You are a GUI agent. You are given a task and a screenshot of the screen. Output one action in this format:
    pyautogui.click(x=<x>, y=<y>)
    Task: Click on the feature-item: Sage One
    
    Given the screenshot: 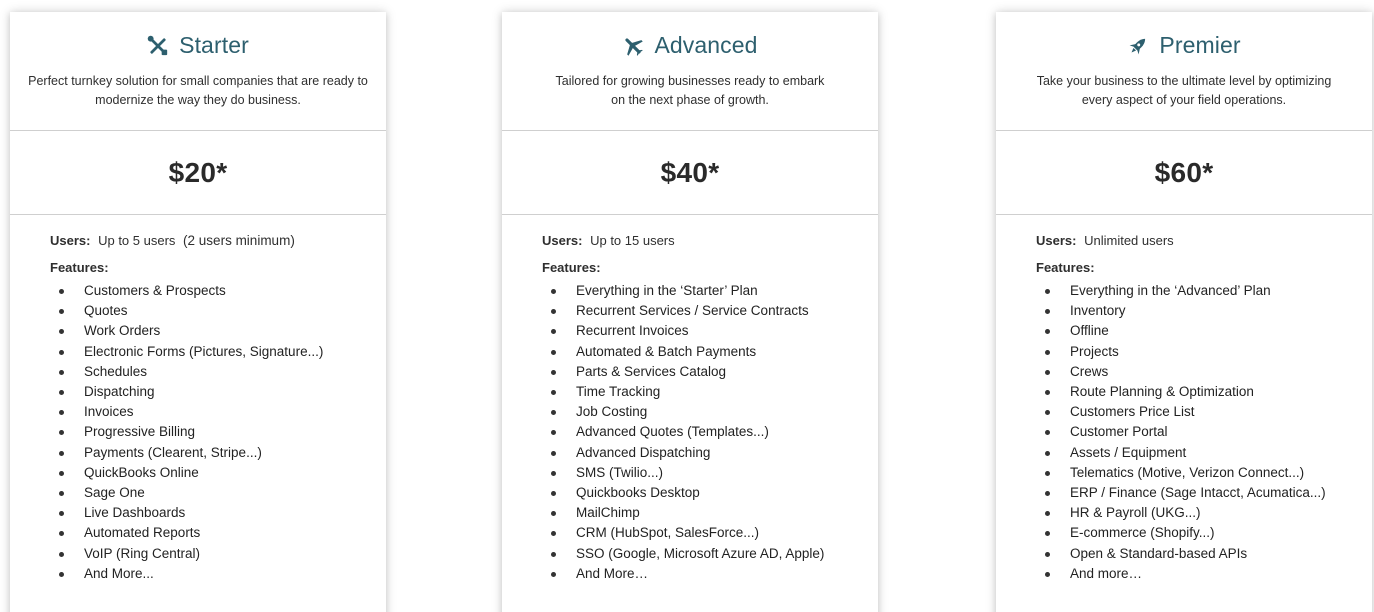 What is the action you would take?
    pyautogui.click(x=218, y=493)
    